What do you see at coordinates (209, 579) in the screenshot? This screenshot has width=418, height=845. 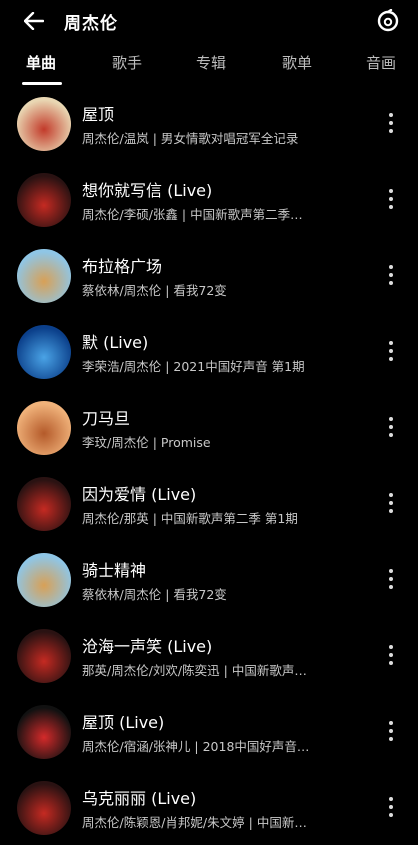 I see `song-row: 骑士精神 蔡依林/周杰伦 | 看我72变` at bounding box center [209, 579].